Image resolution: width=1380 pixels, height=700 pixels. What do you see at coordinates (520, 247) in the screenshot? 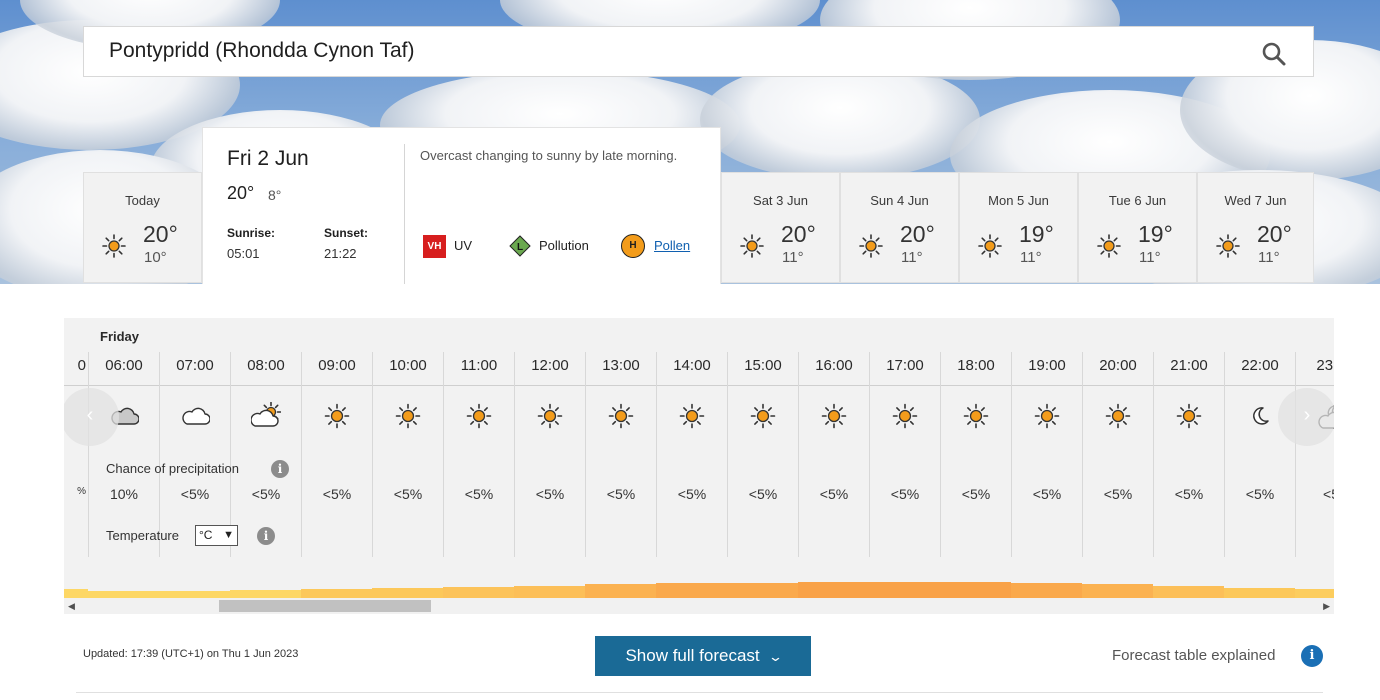
I see `pollution-badge-letter: L` at bounding box center [520, 247].